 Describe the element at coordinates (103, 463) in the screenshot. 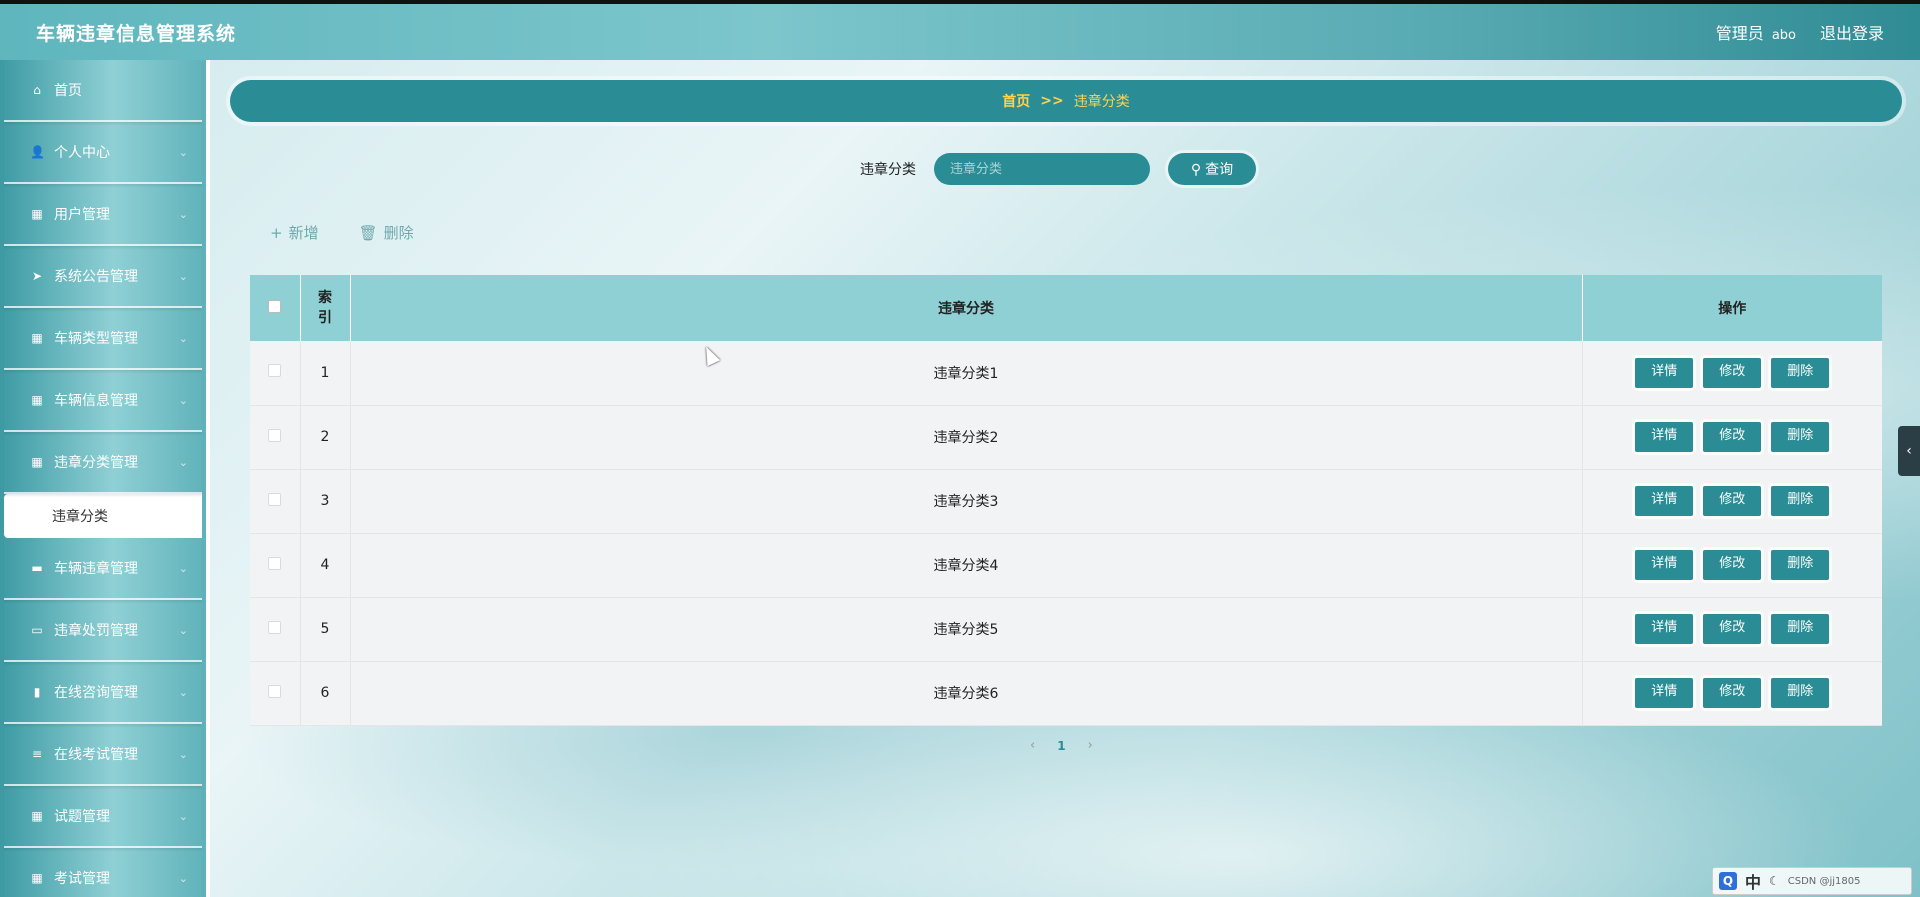

I see `sidebar-item: ▦ 违章分类管理 ⌄` at that location.